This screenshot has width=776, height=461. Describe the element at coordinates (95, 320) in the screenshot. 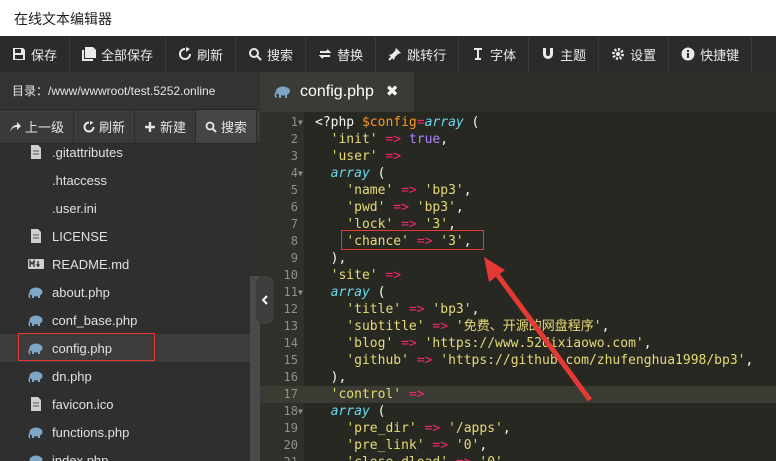

I see `file-name: conf_base.php` at that location.